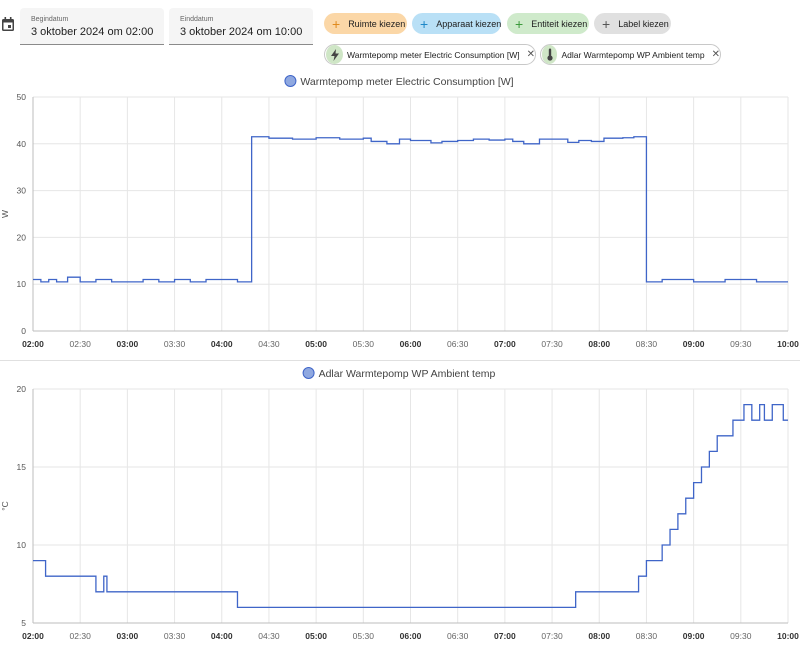 The width and height of the screenshot is (800, 648). Describe the element at coordinates (23, 623) in the screenshot. I see `y-tick-label: 5` at that location.